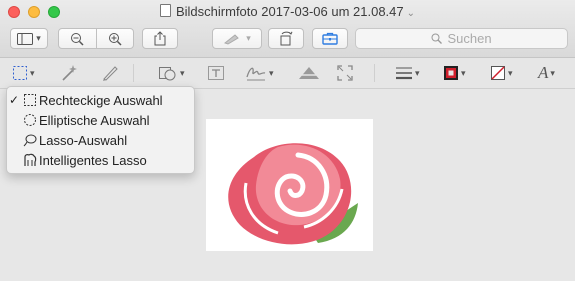 The image size is (575, 281). I want to click on zoom-in-button, so click(115, 38).